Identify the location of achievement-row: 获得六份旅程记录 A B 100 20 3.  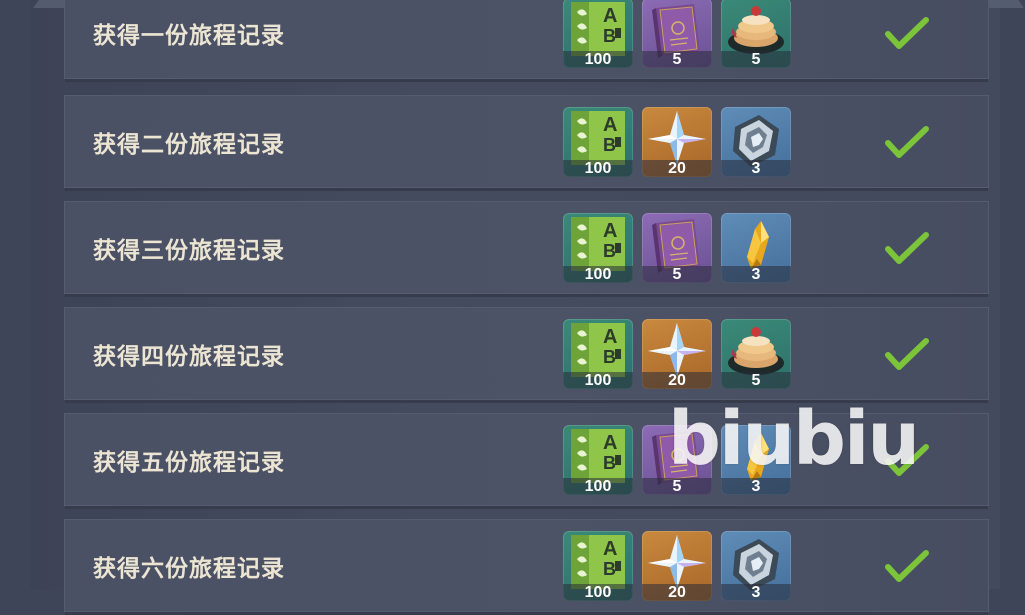
(526, 567).